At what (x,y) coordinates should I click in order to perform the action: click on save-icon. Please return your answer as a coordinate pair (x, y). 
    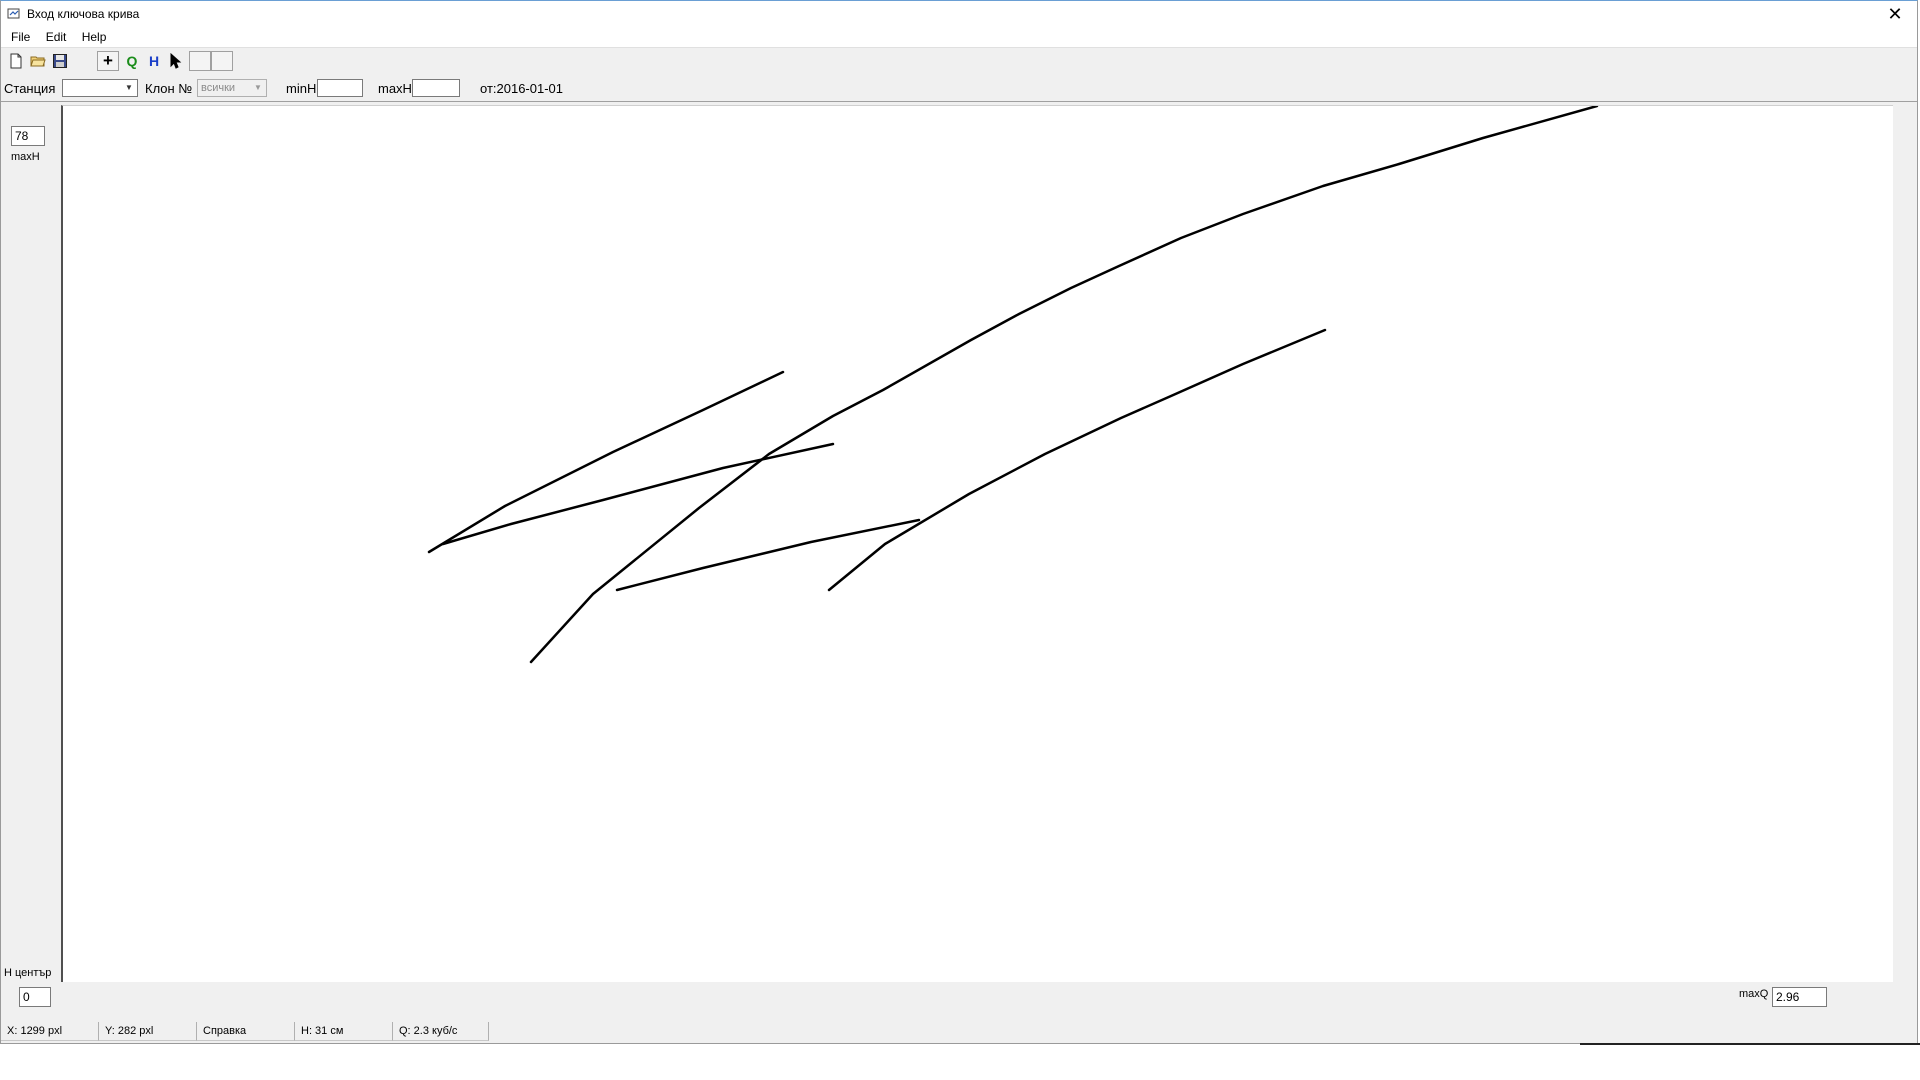
    Looking at the image, I should click on (60, 61).